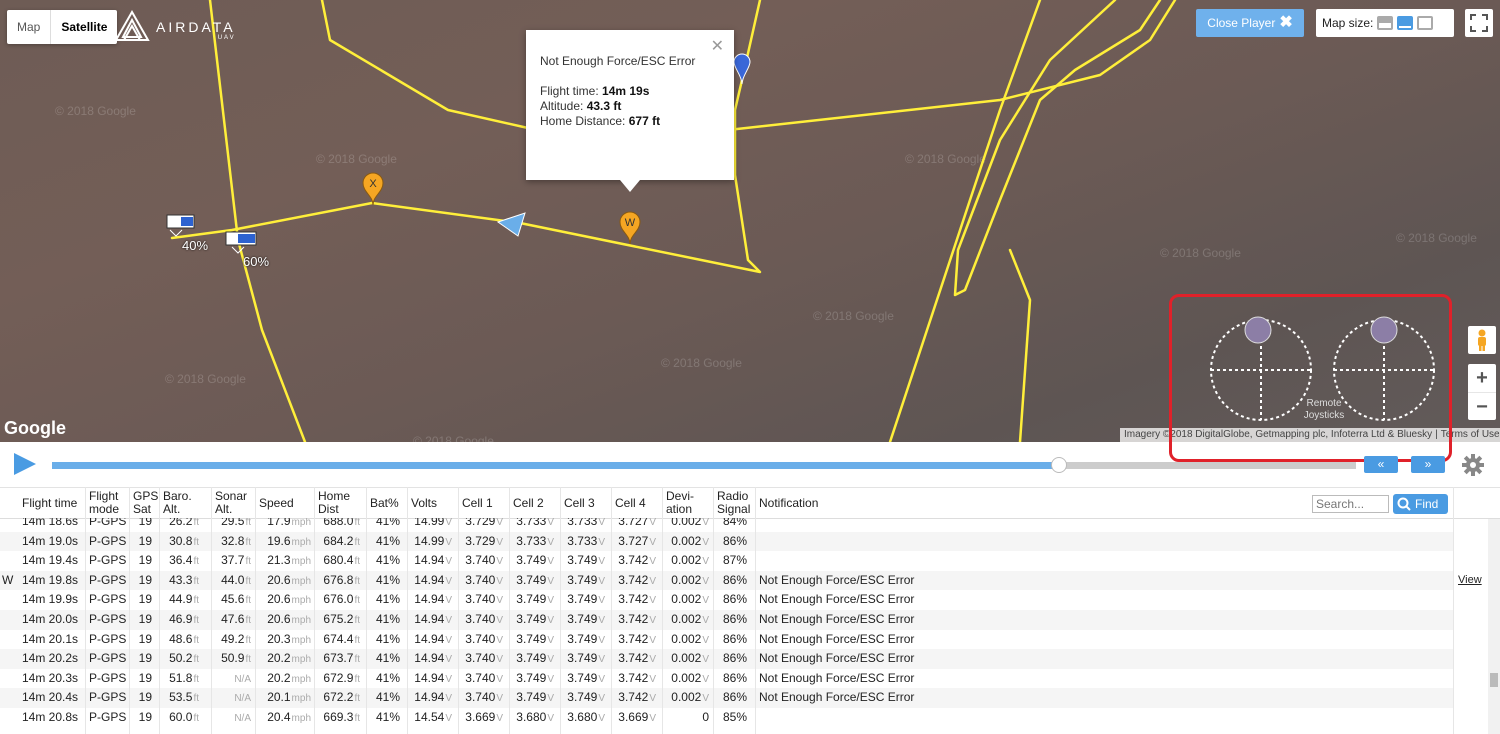 Image resolution: width=1500 pixels, height=734 pixels. What do you see at coordinates (586, 523) in the screenshot?
I see `cell-c3: 3.733V` at bounding box center [586, 523].